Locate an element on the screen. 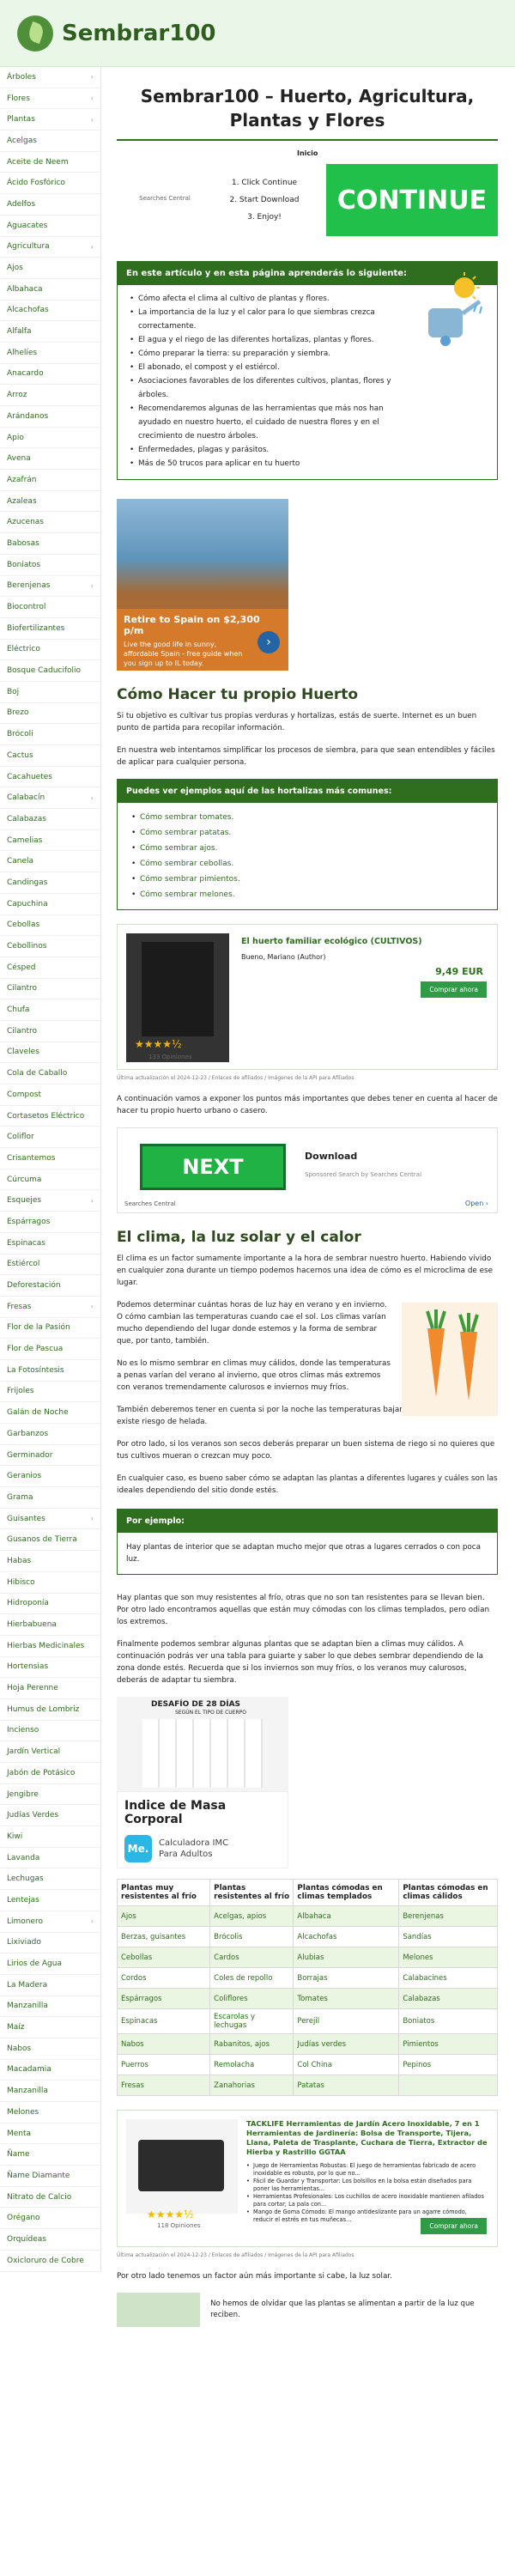 The image size is (515, 2576). review-count: 118 Opiniones is located at coordinates (179, 2225).